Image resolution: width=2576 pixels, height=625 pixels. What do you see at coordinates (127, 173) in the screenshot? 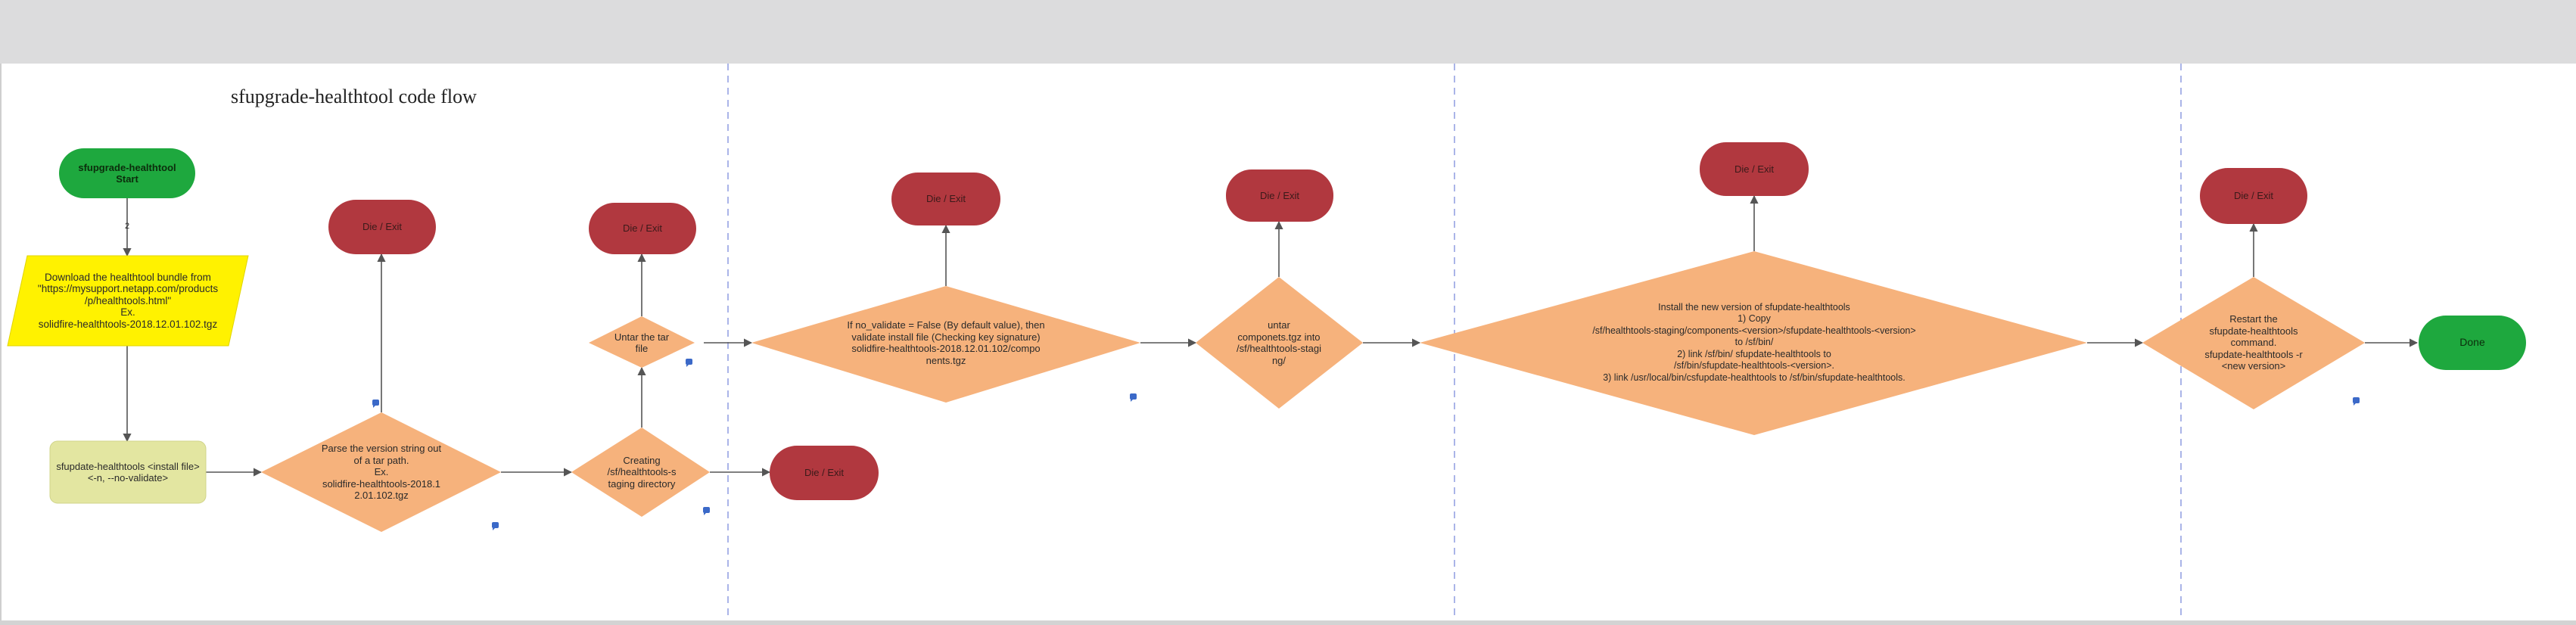
I see `start-terminator` at bounding box center [127, 173].